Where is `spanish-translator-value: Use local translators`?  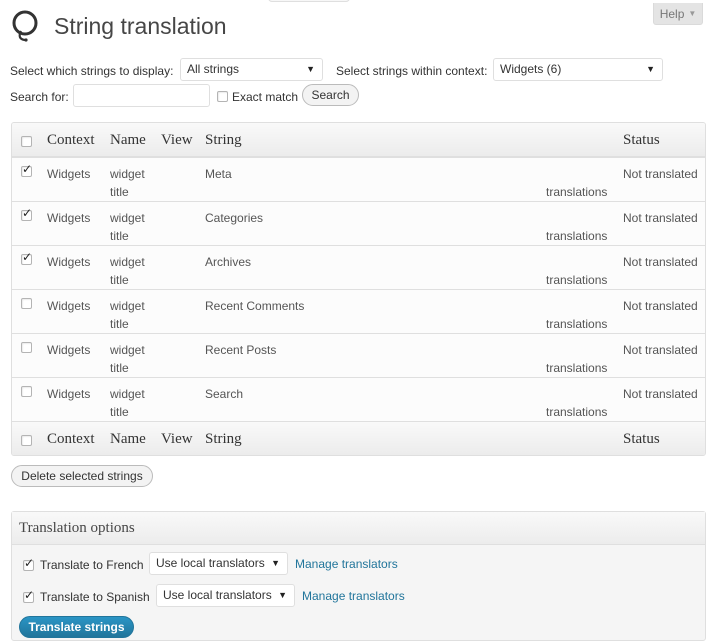 spanish-translator-value: Use local translators is located at coordinates (217, 595).